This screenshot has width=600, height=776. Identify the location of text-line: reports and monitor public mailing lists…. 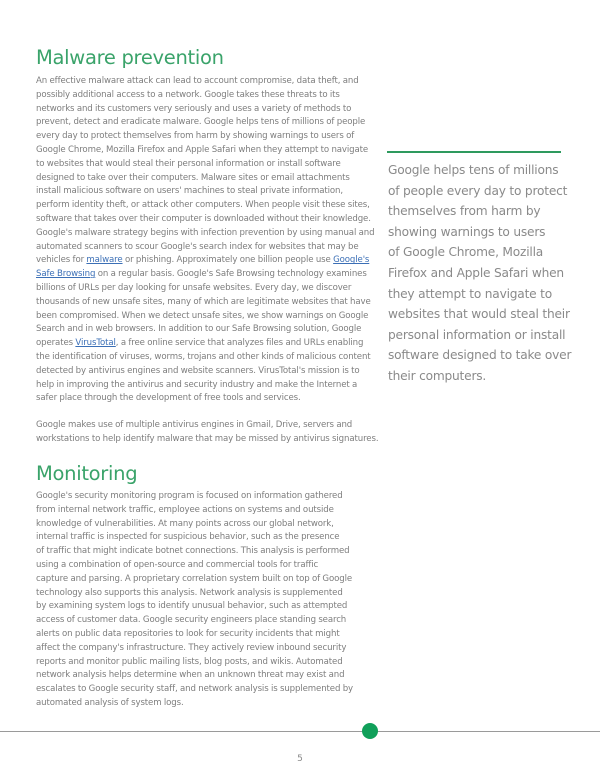
(189, 661).